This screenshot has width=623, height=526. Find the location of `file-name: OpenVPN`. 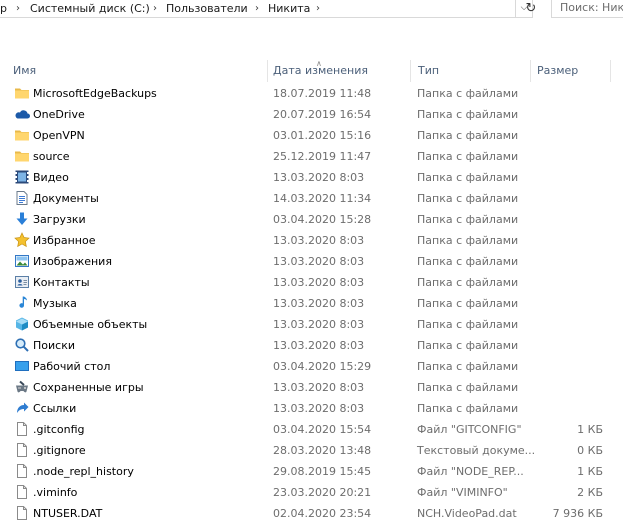

file-name: OpenVPN is located at coordinates (59, 135).